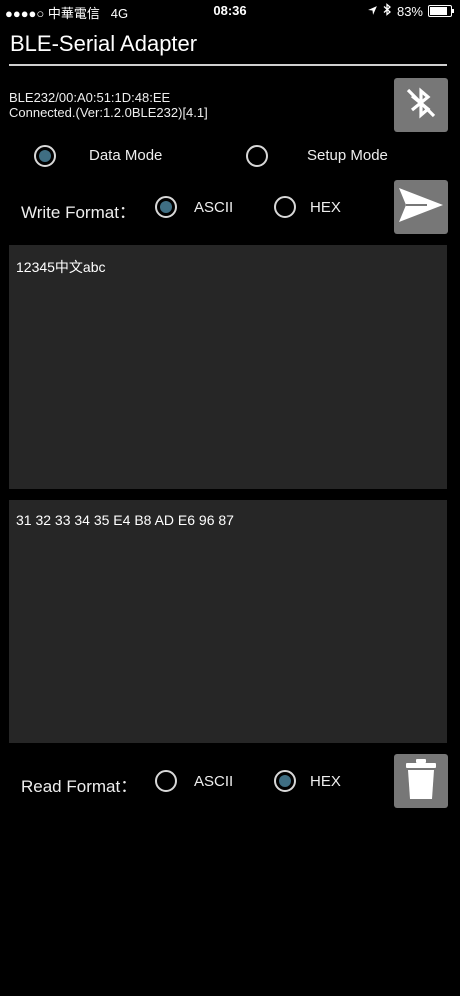 The width and height of the screenshot is (460, 996). I want to click on bluetooth-status-icon, so click(387, 11).